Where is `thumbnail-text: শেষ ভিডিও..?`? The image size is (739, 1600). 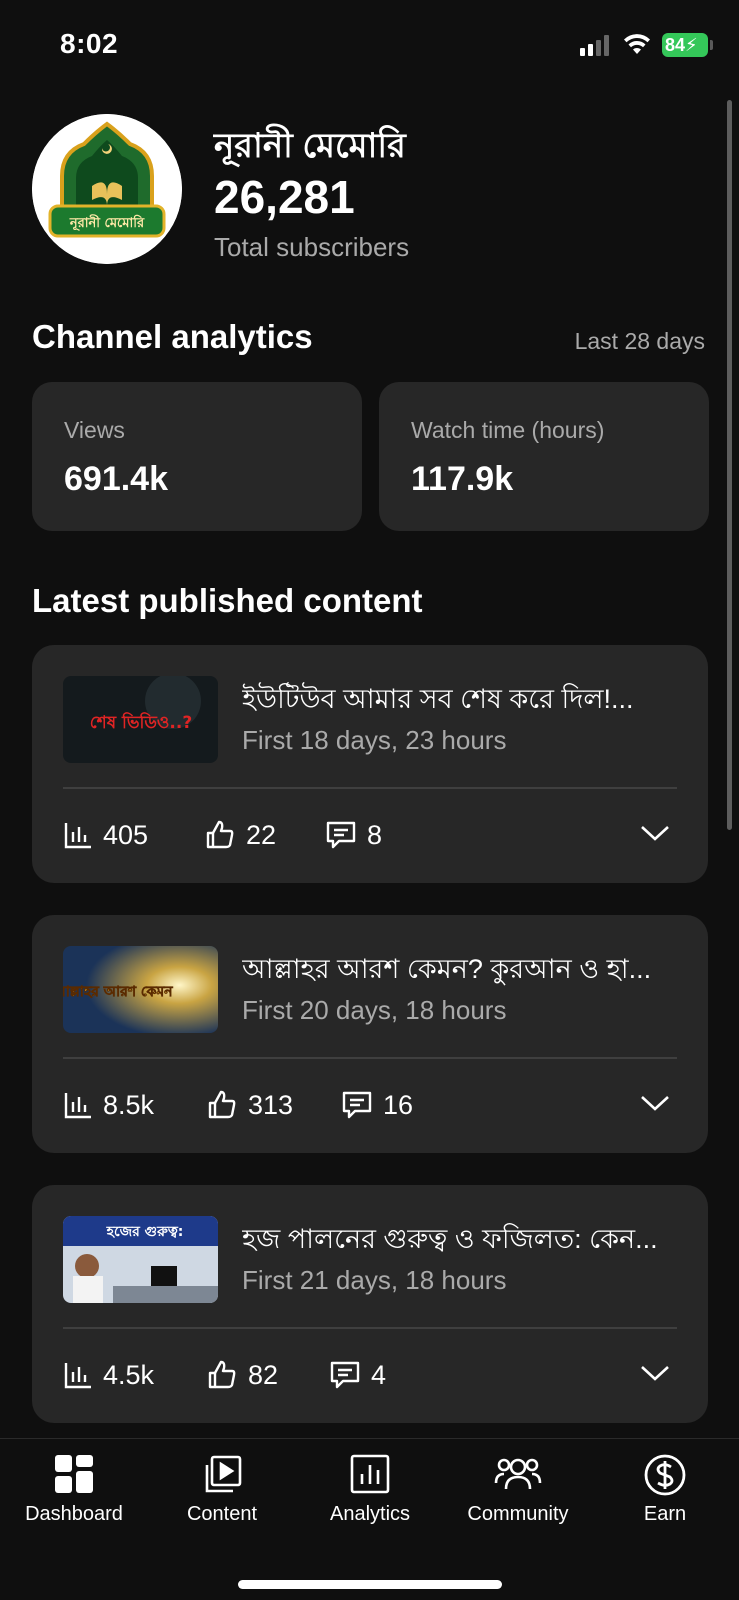
thumbnail-text: শেষ ভিডিও..? is located at coordinates (141, 722).